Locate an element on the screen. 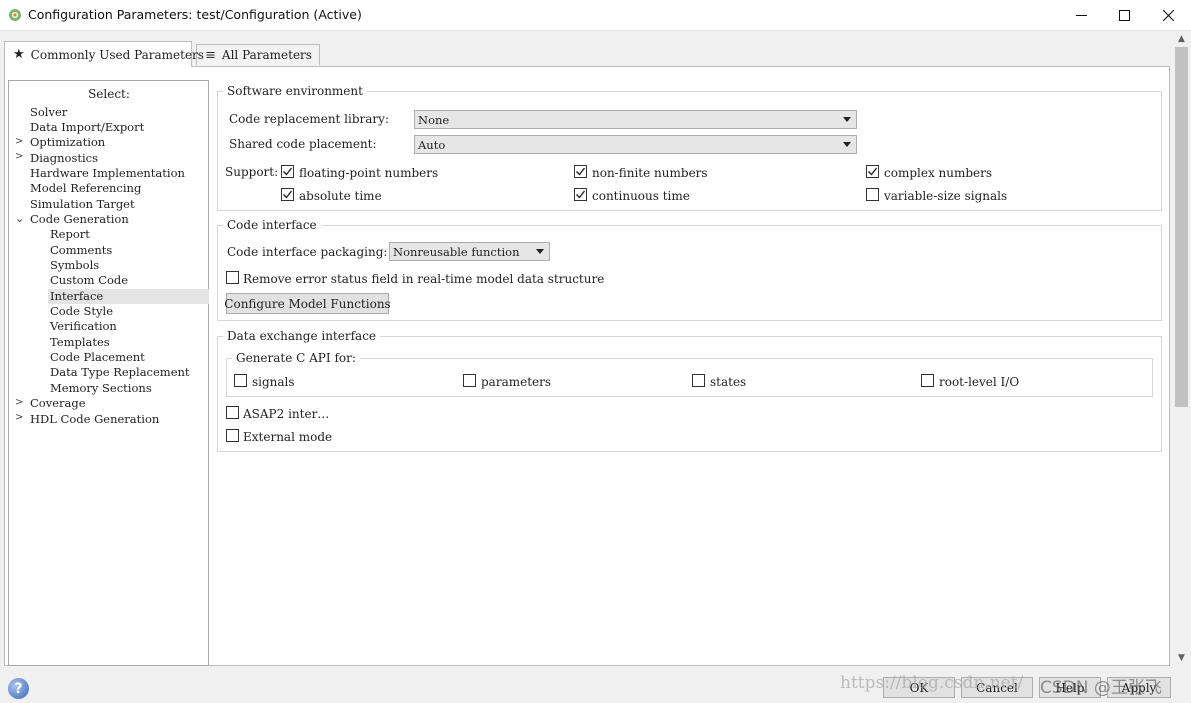  tree-item-solver: Solver is located at coordinates (48, 112).